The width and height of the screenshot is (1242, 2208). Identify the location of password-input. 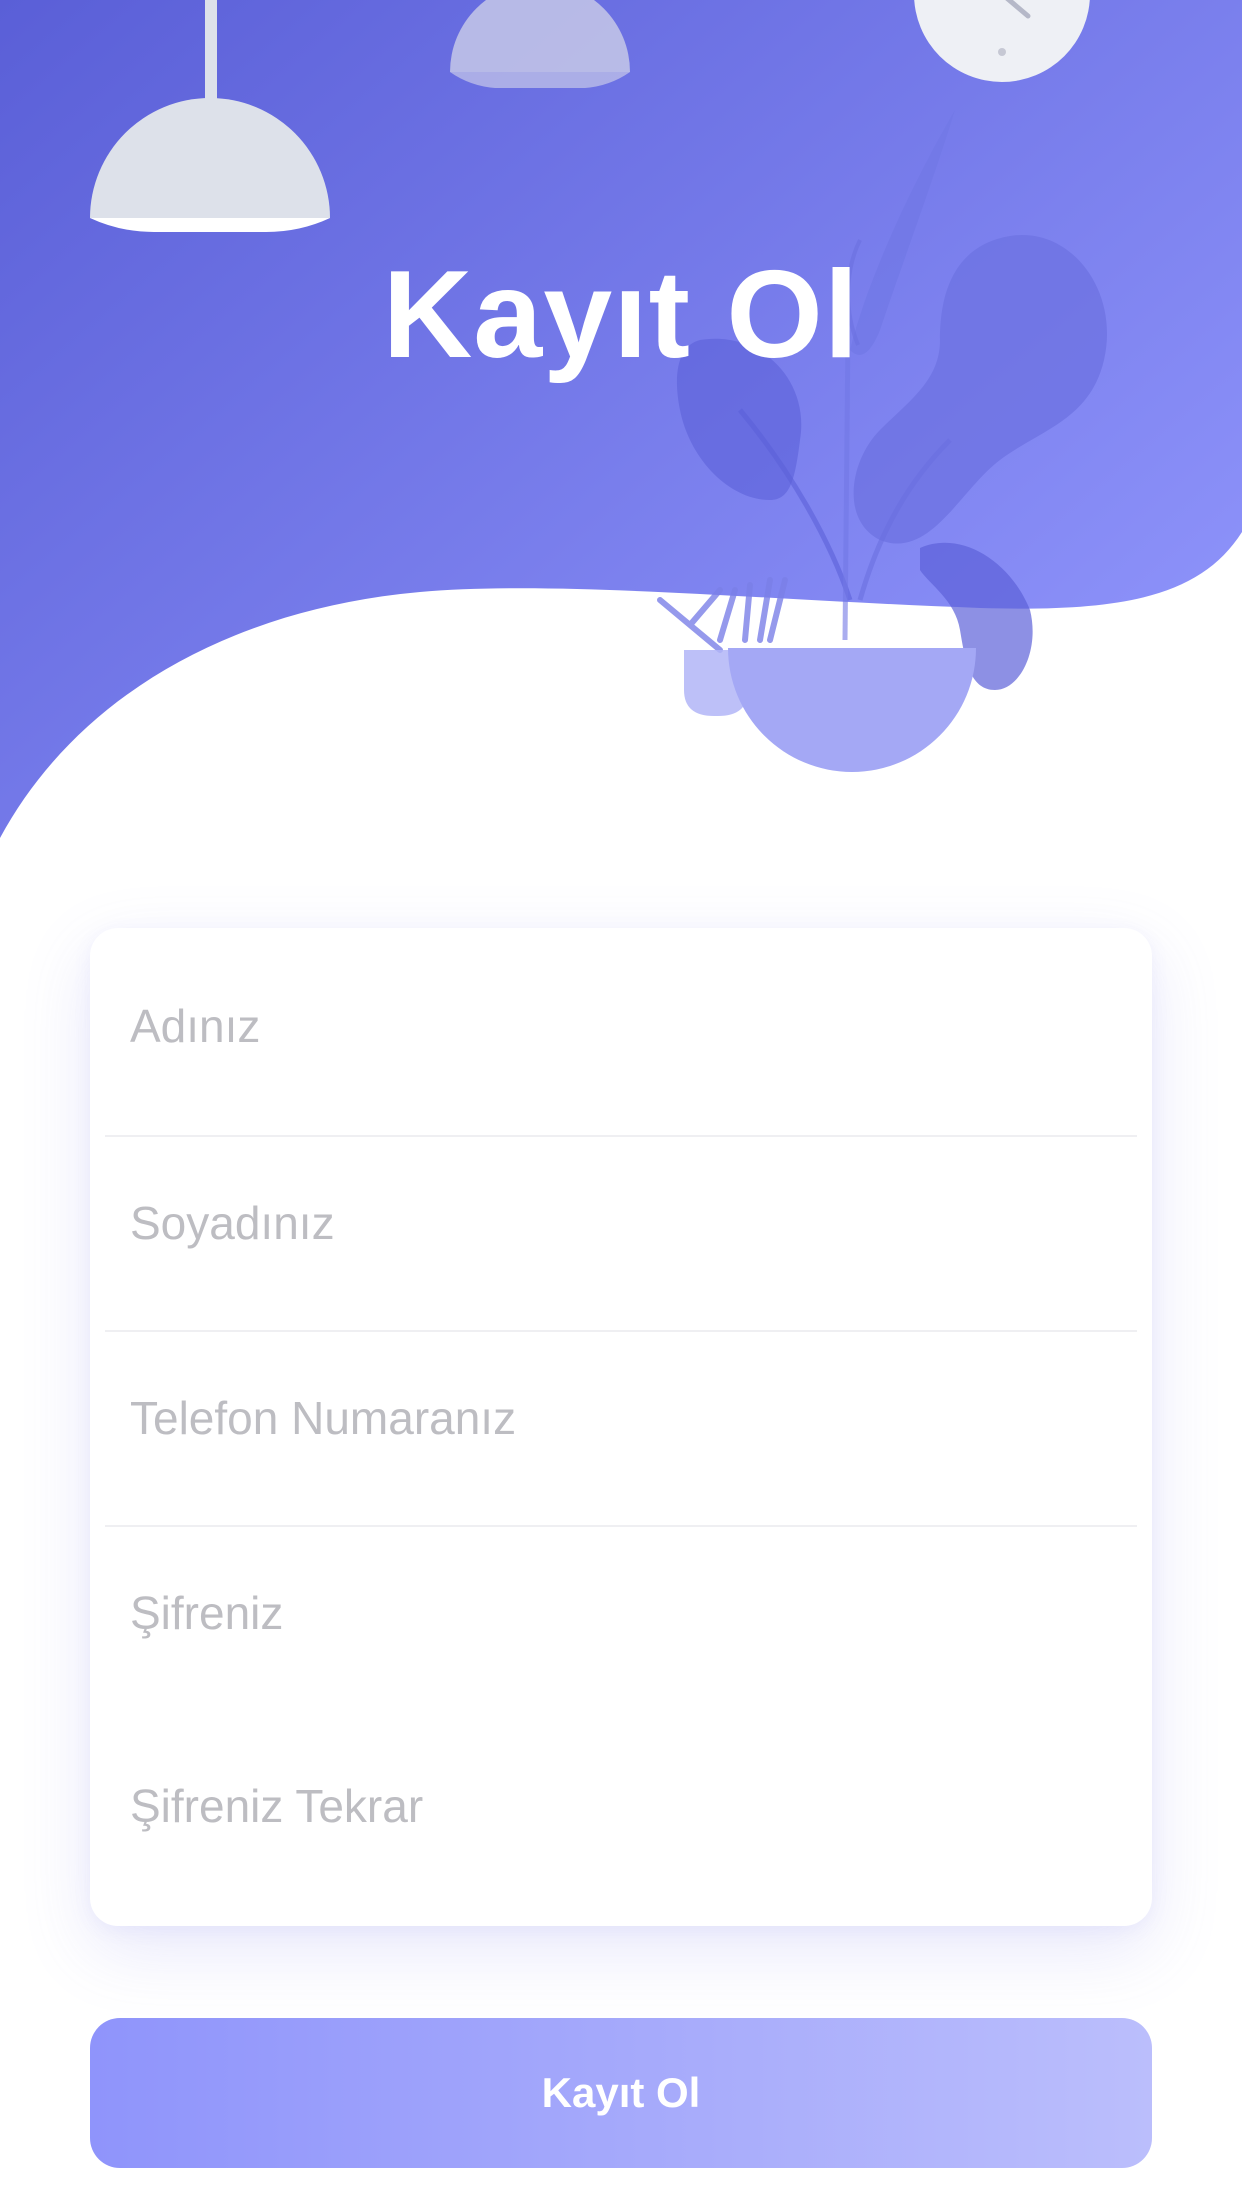
(625, 1612).